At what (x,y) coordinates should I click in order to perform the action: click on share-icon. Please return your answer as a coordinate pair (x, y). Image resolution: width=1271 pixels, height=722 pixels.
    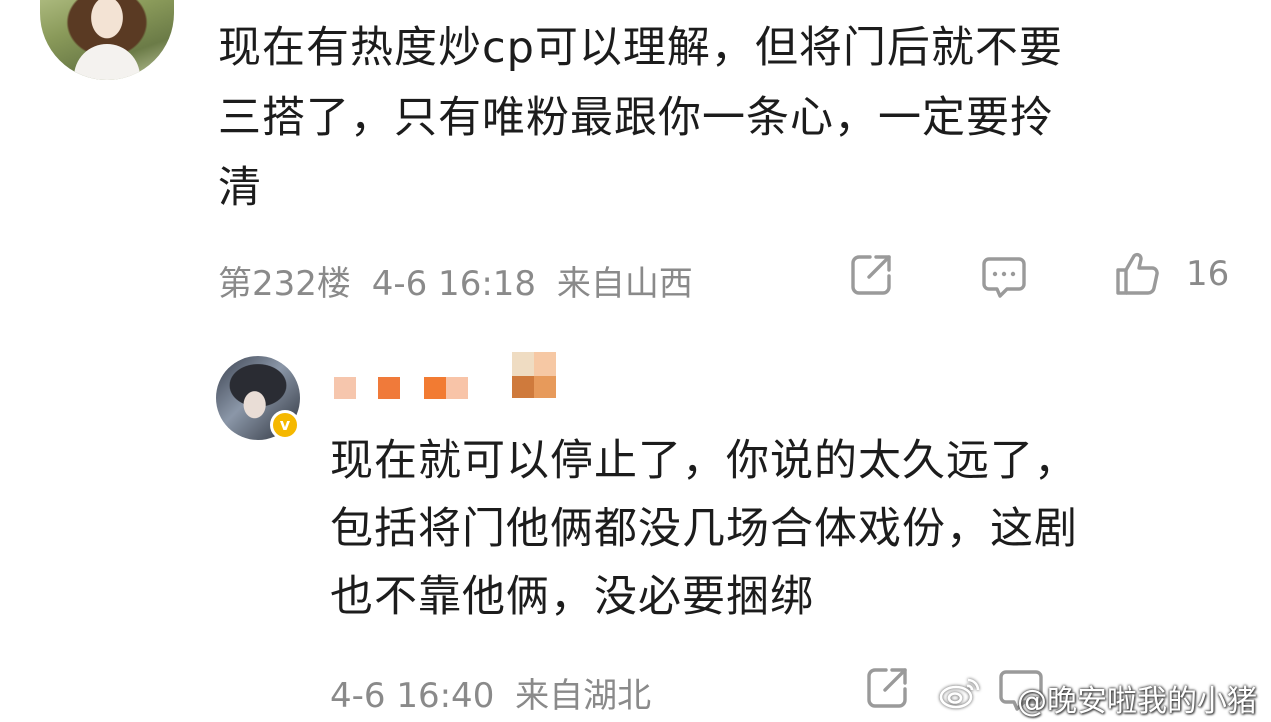
    Looking at the image, I should click on (871, 275).